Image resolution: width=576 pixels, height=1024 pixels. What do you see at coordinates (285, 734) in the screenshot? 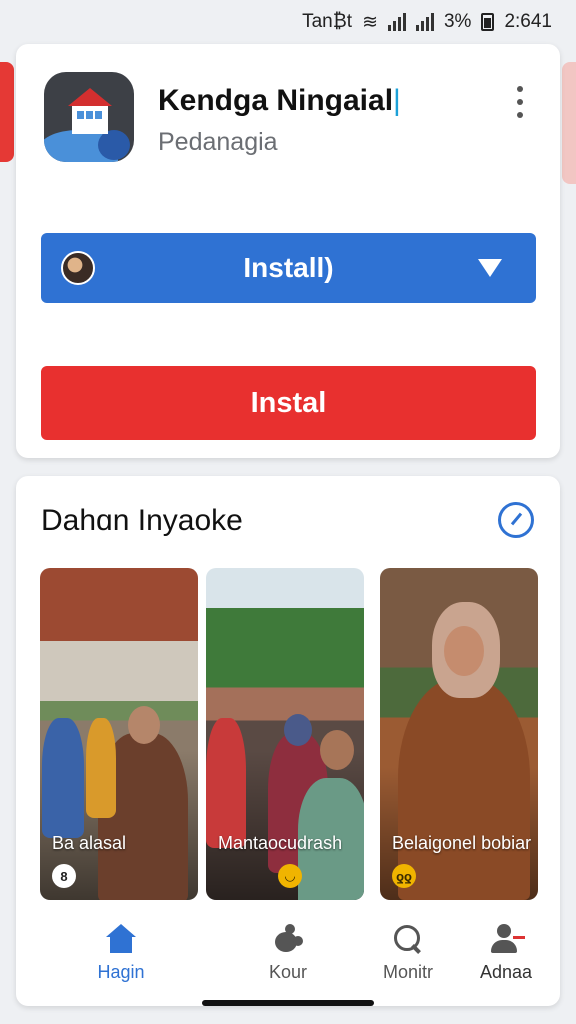
I see `photo-card-2: Mantaocudrash ◡` at bounding box center [285, 734].